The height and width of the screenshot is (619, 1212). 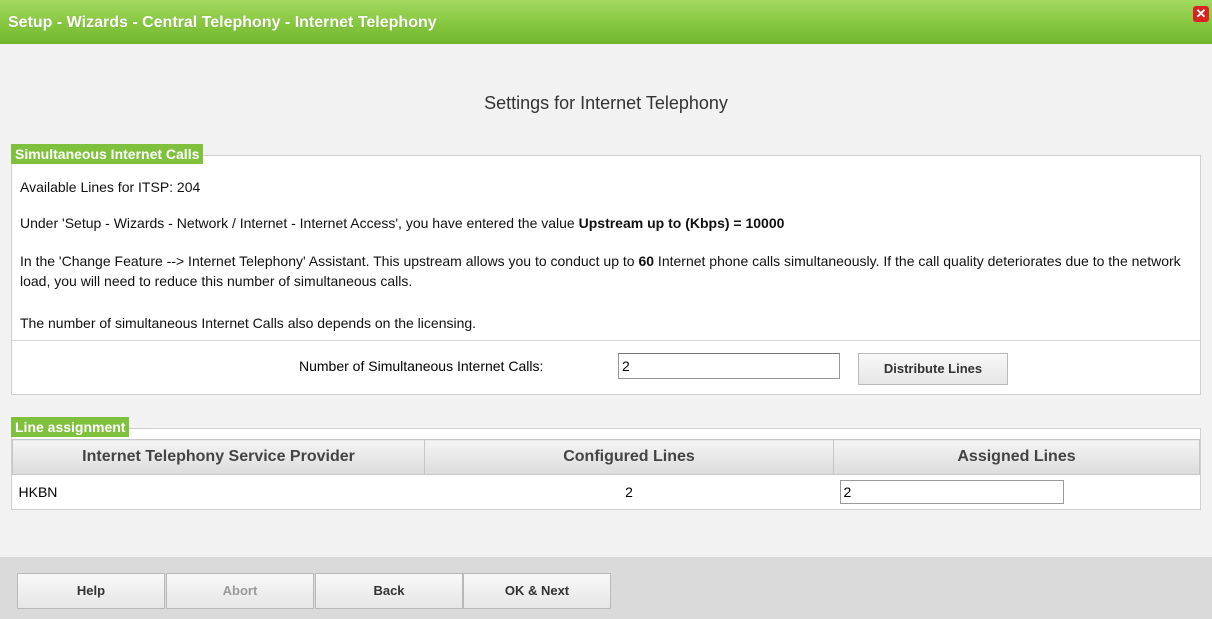 What do you see at coordinates (606, 492) in the screenshot?
I see `table-row: HKBN 2` at bounding box center [606, 492].